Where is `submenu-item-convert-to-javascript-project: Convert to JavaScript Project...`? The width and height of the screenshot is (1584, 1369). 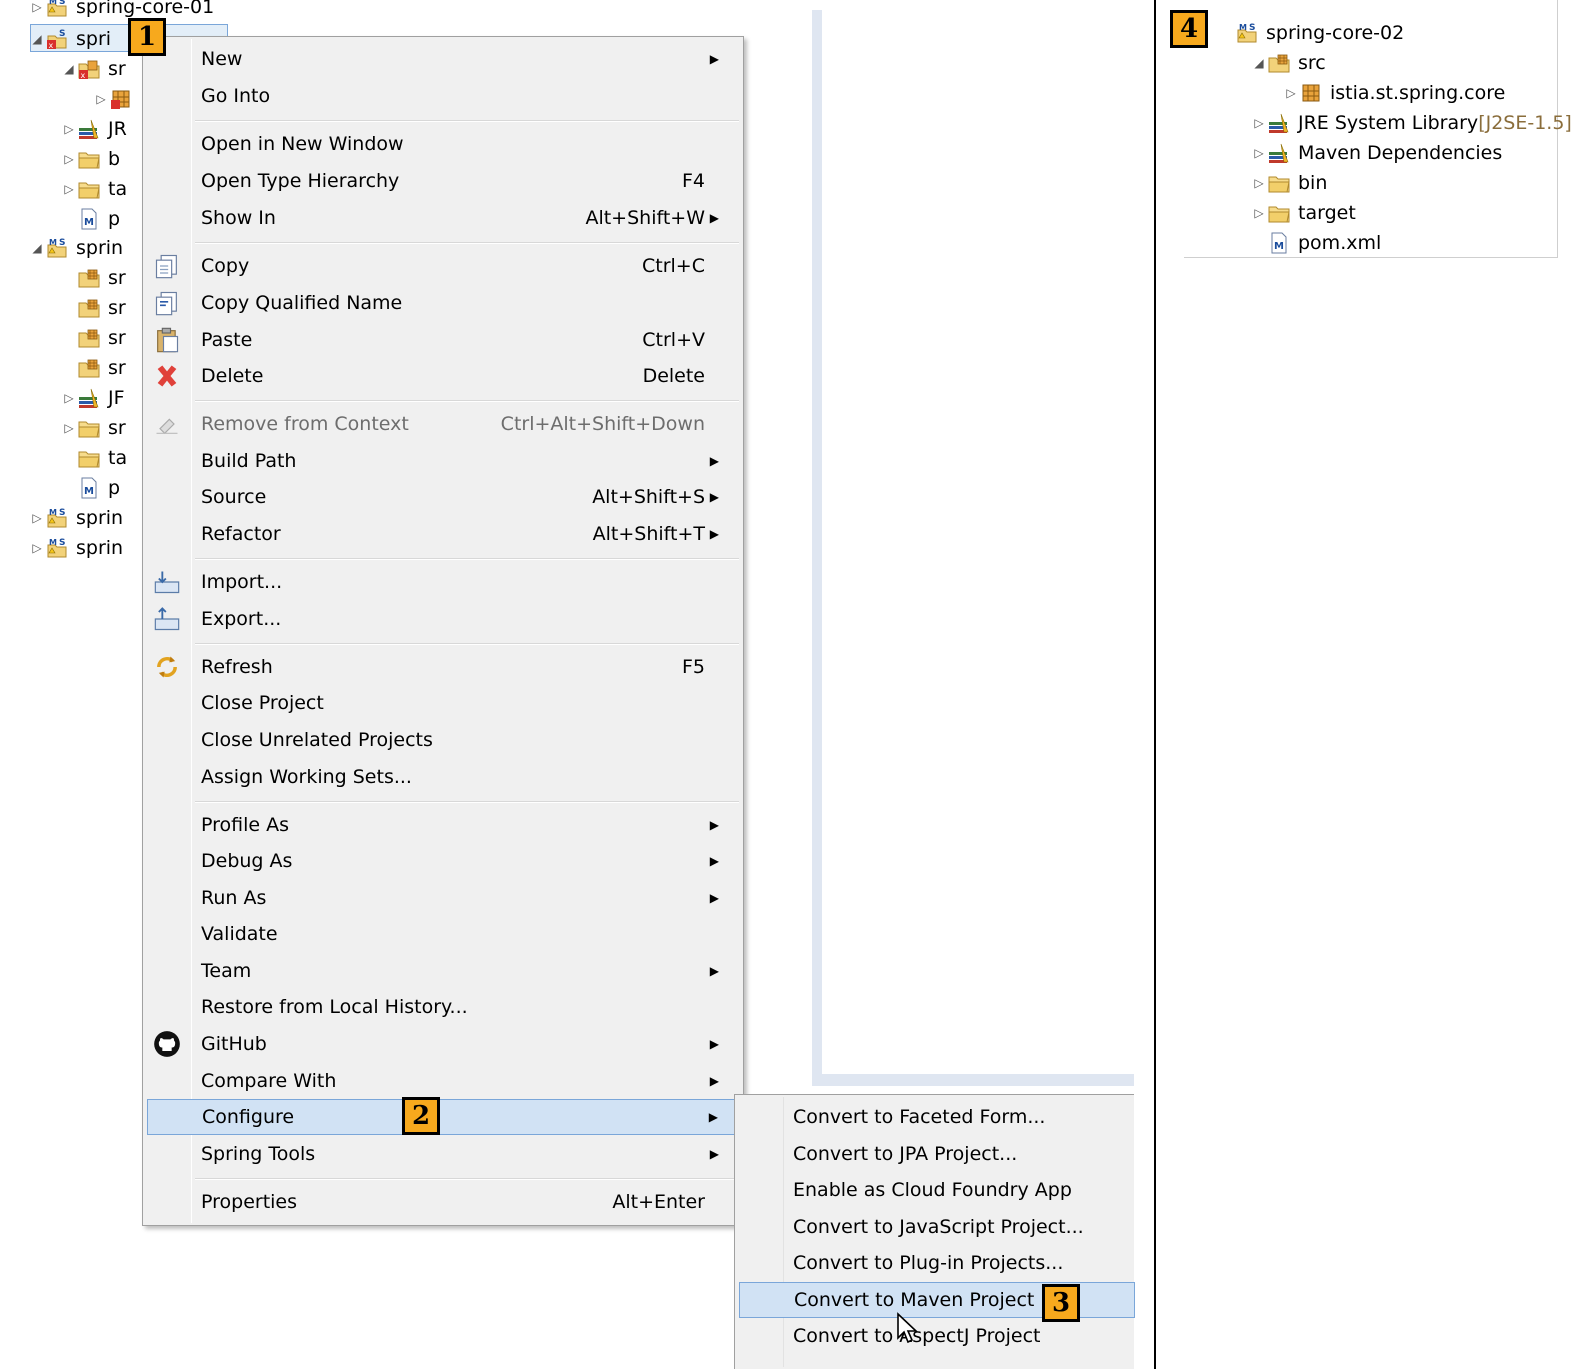
submenu-item-convert-to-javascript-project: Convert to JavaScript Project... is located at coordinates (937, 1227).